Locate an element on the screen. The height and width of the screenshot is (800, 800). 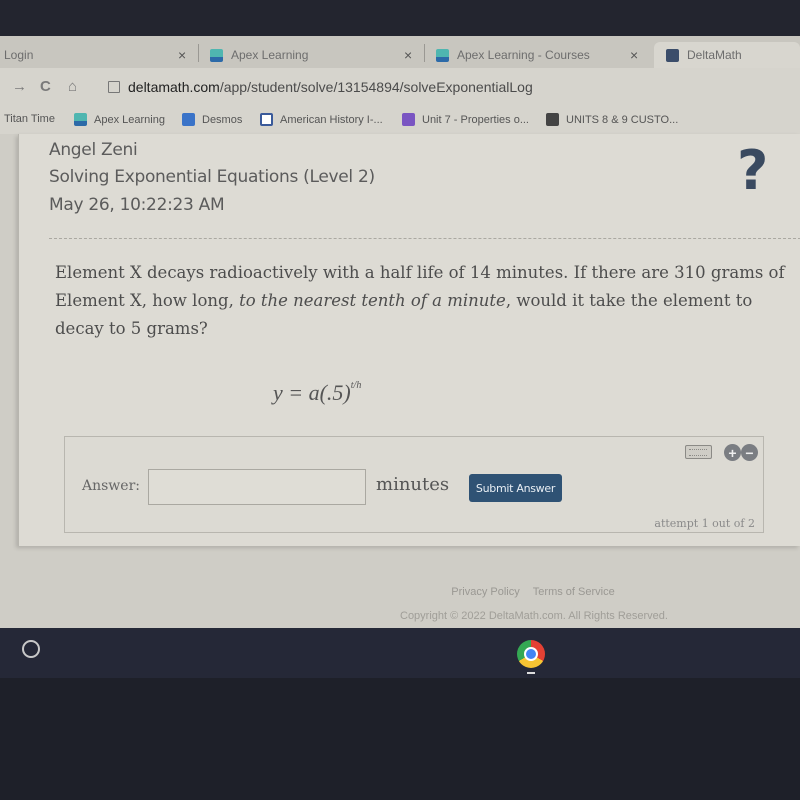
desmos-icon is located at coordinates (188, 119).